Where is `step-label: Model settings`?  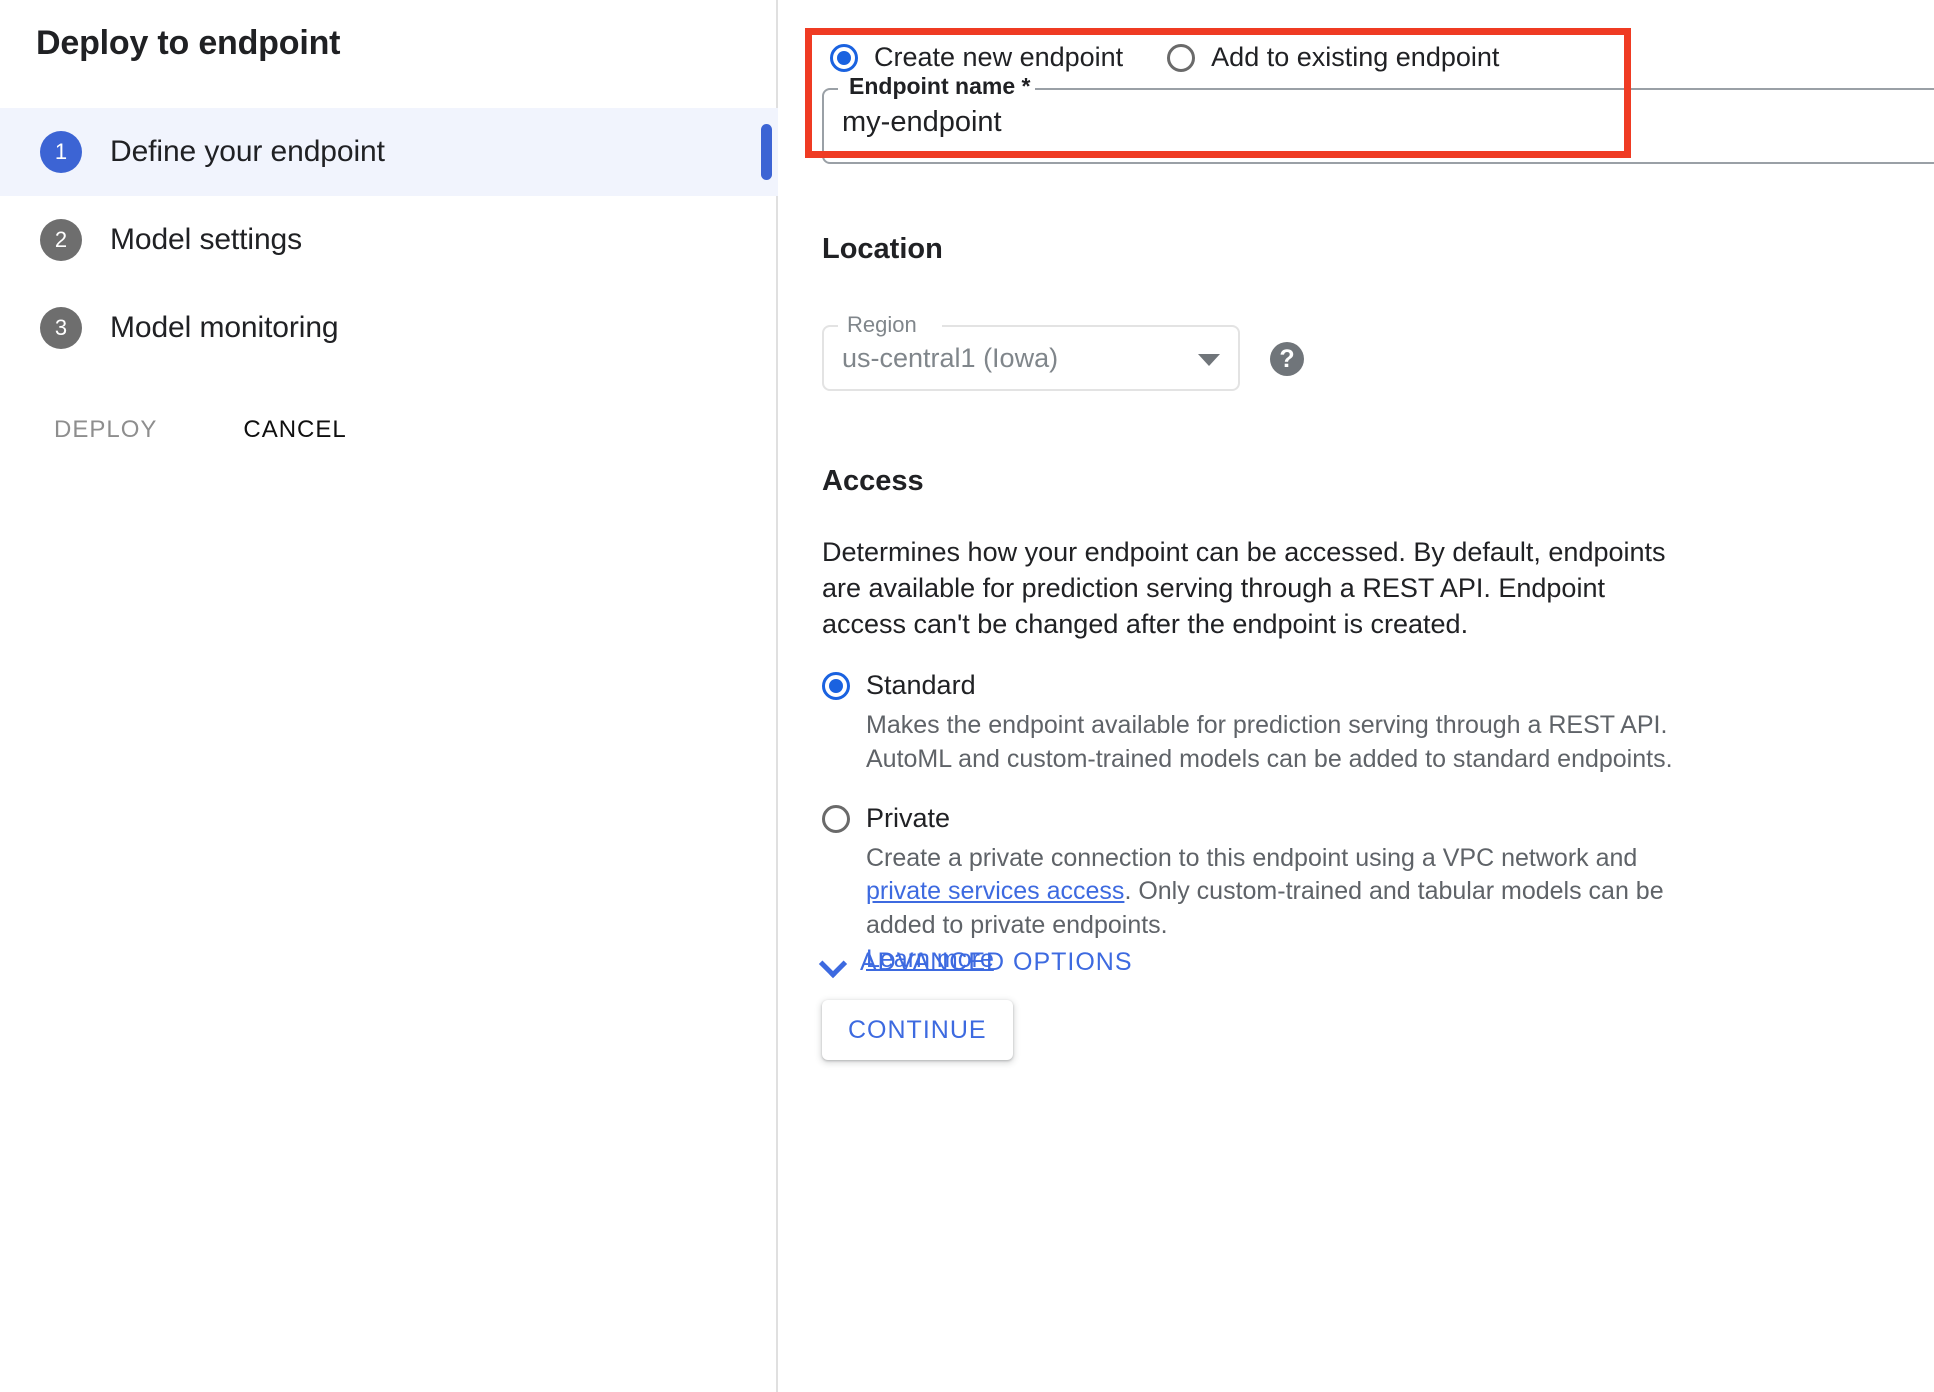 step-label: Model settings is located at coordinates (206, 239).